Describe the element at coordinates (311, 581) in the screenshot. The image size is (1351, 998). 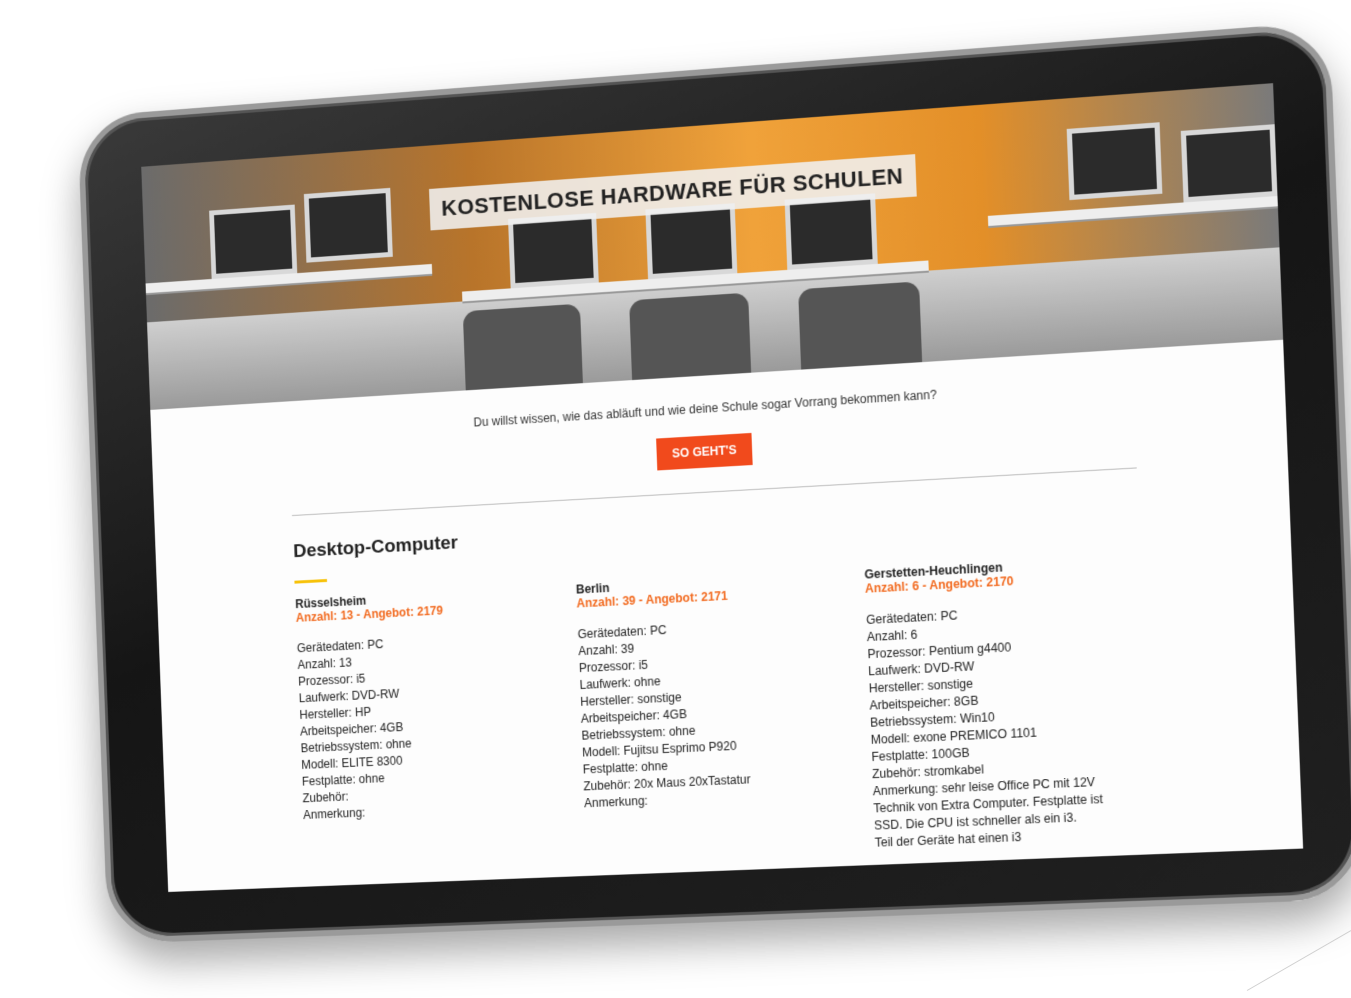
I see `title-underline` at that location.